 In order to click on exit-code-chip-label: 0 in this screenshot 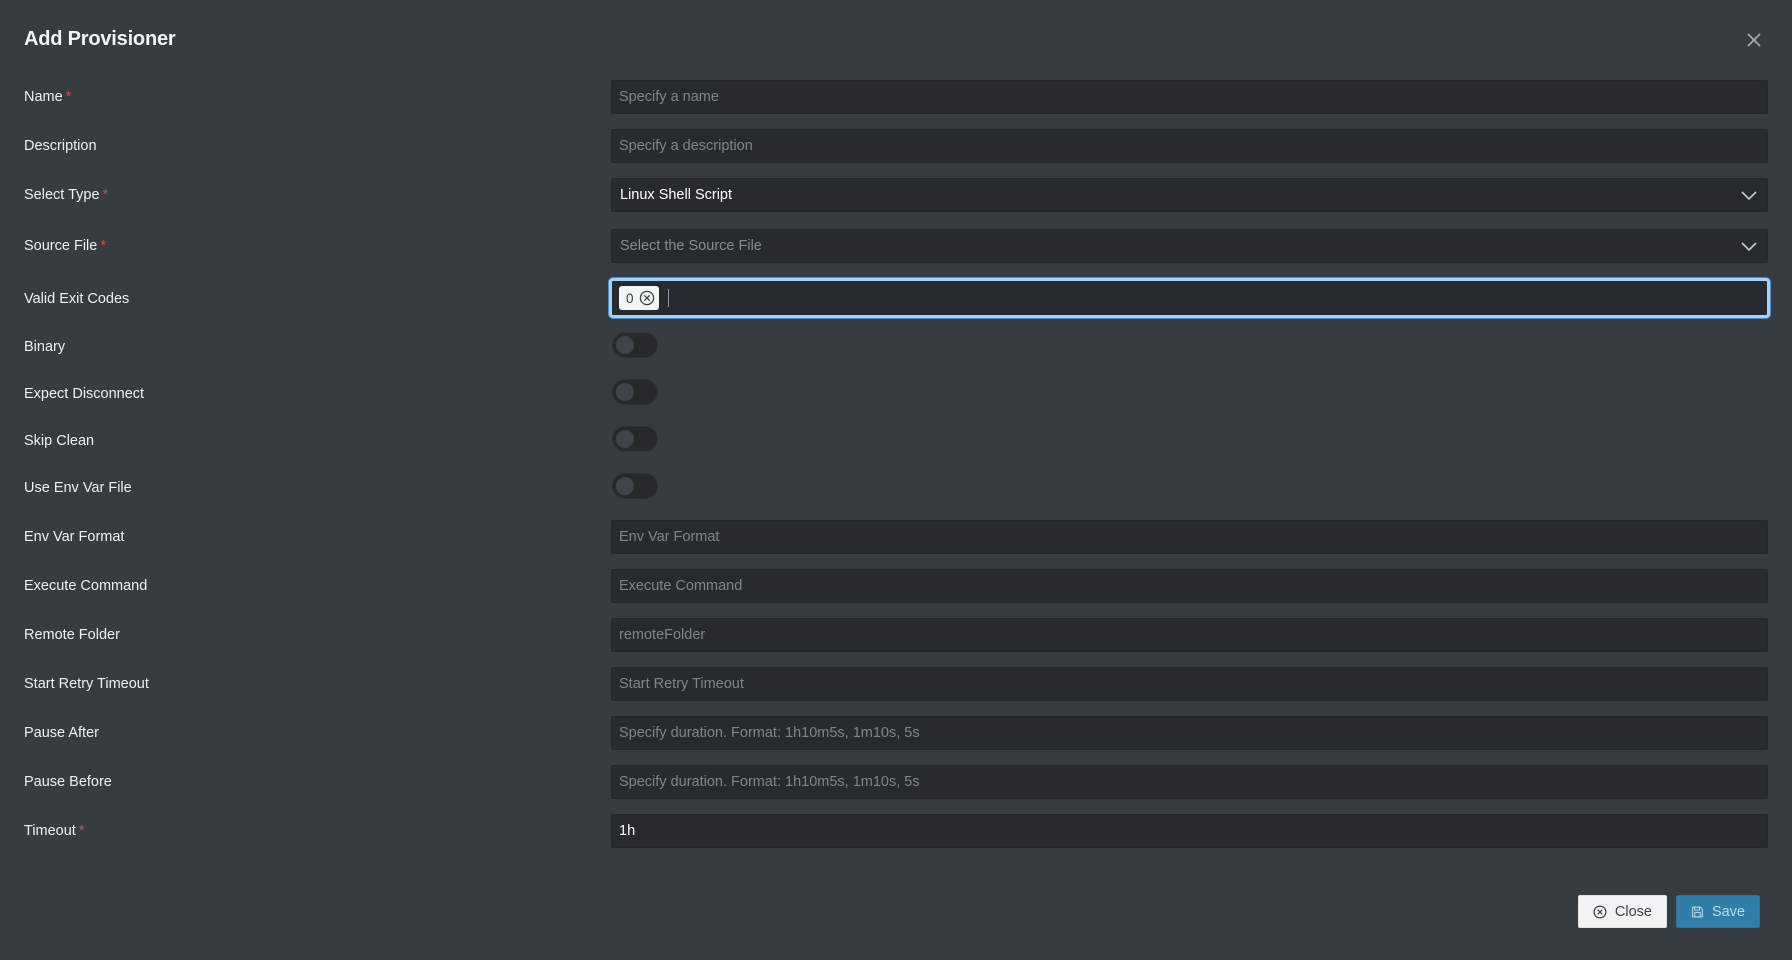, I will do `click(630, 298)`.